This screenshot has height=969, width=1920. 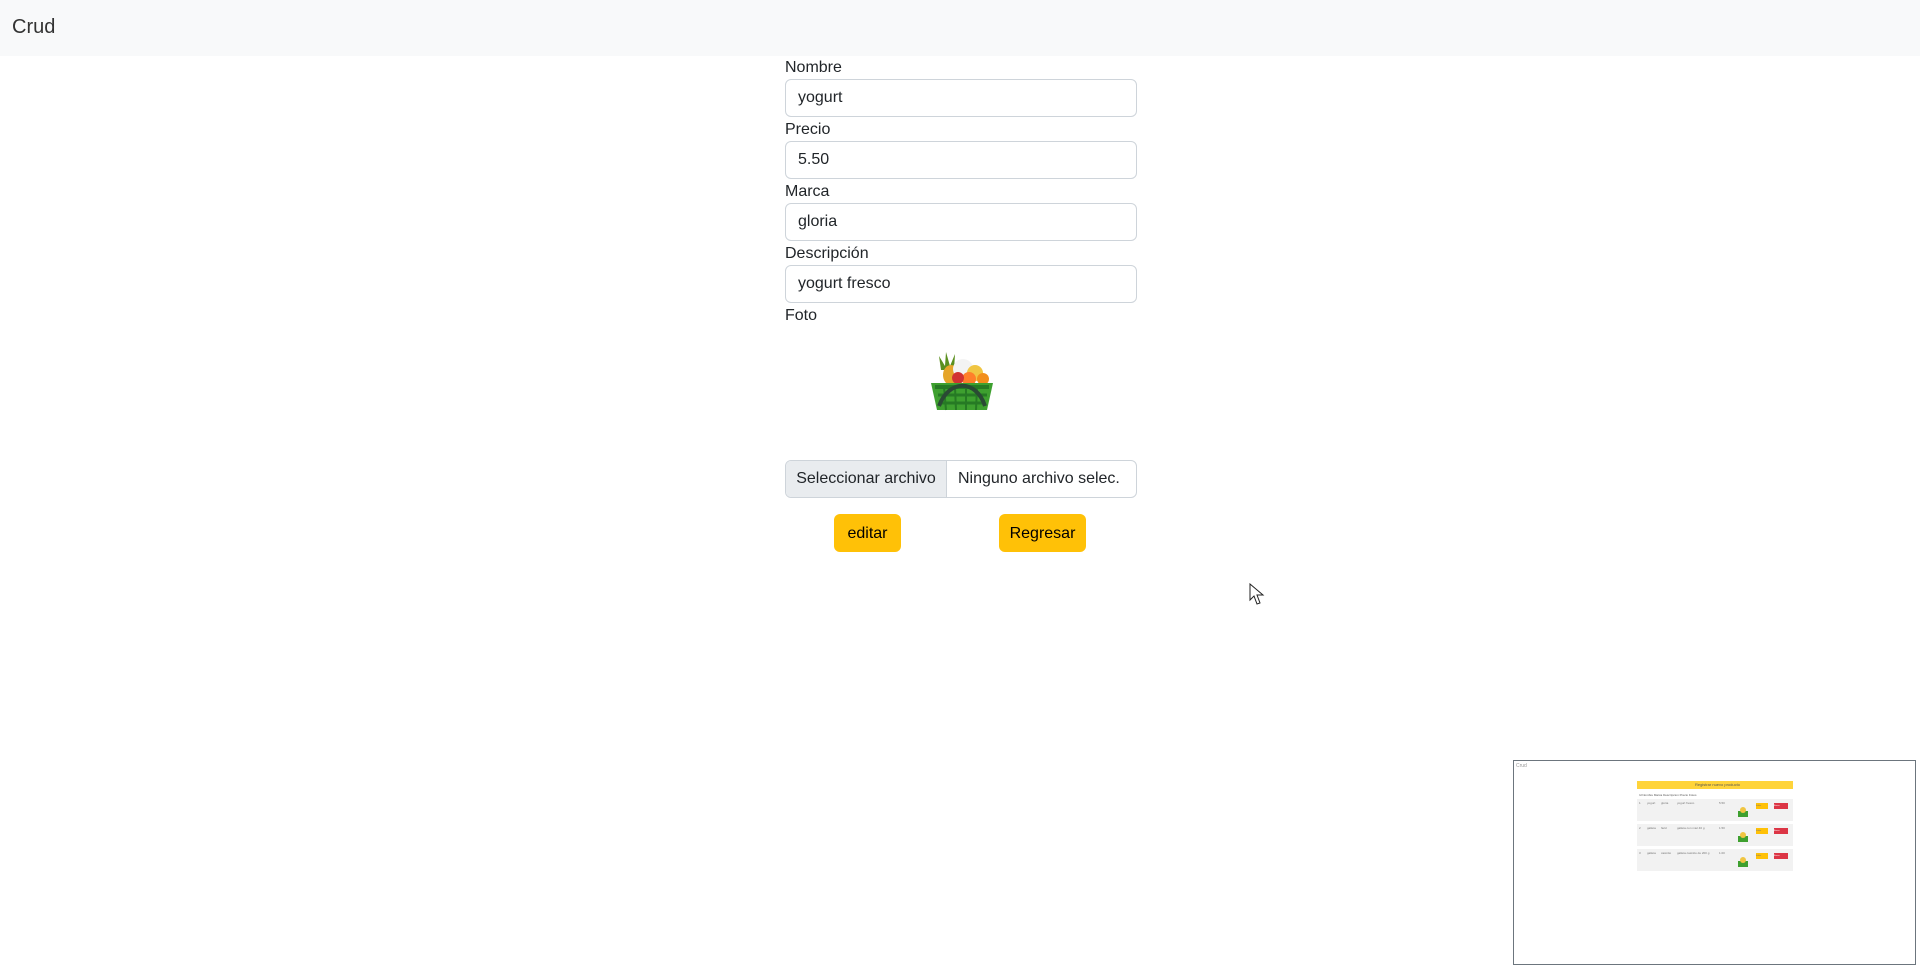 I want to click on select-file-button: Seleccionar archivo, so click(x=866, y=479).